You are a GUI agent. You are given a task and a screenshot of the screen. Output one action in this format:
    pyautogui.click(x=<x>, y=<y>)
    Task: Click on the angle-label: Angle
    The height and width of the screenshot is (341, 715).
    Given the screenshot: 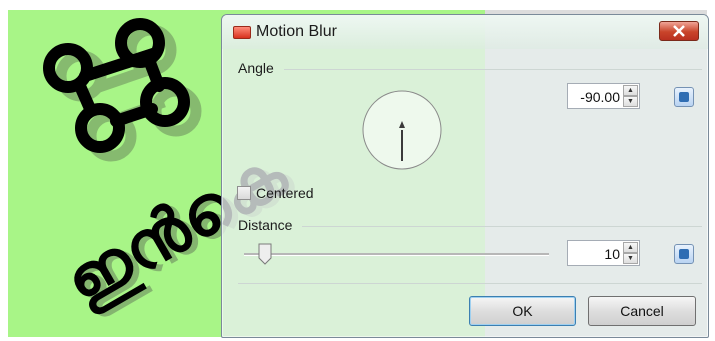 What is the action you would take?
    pyautogui.click(x=256, y=68)
    